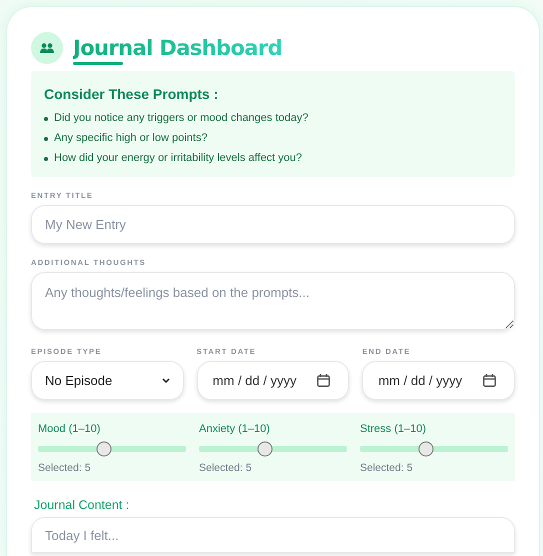 Image resolution: width=543 pixels, height=556 pixels. What do you see at coordinates (394, 429) in the screenshot?
I see `slider-label: Stress (1–10)` at bounding box center [394, 429].